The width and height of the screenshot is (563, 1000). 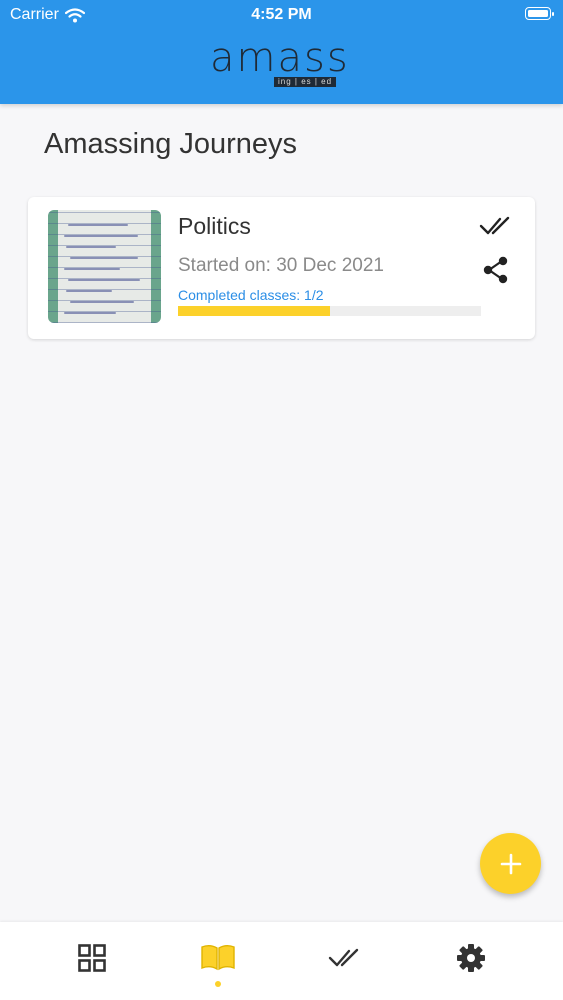 I want to click on nav-settings, so click(x=471, y=958).